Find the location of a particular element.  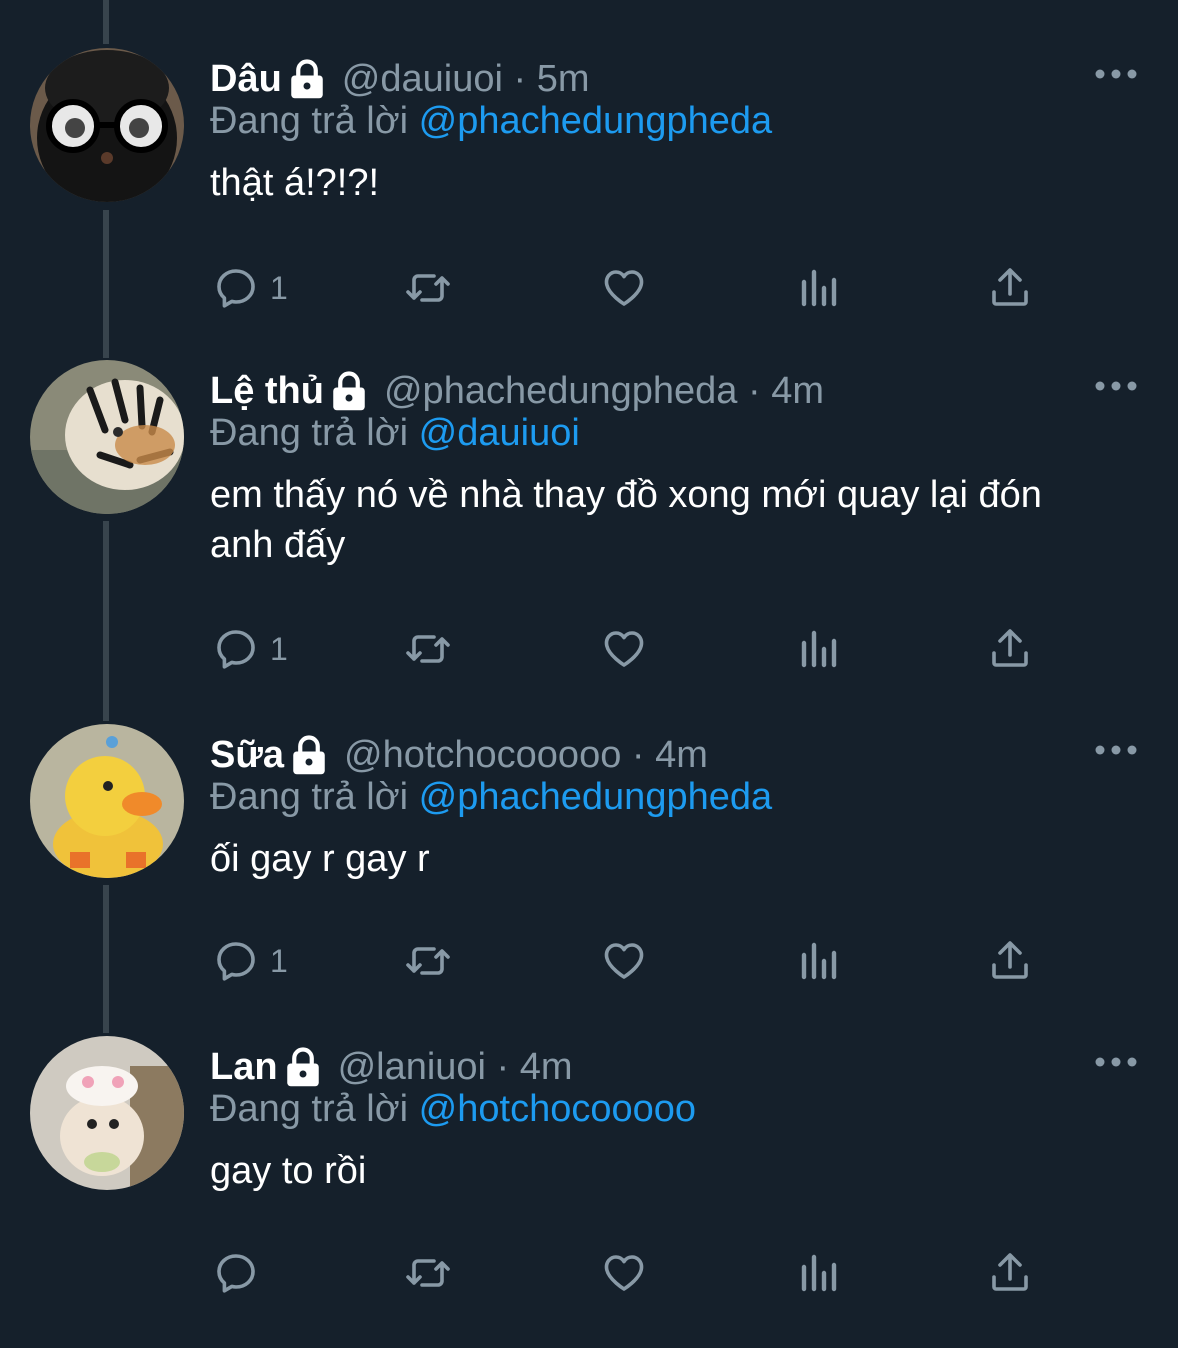

display-name: Dâu is located at coordinates (246, 79).